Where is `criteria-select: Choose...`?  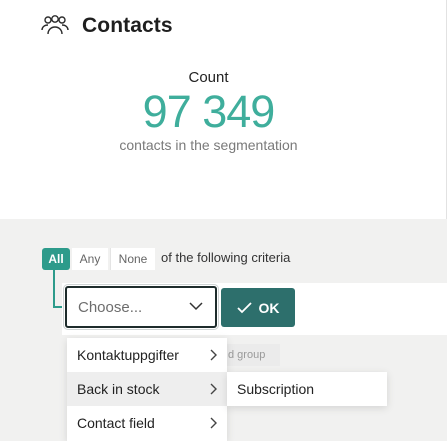 criteria-select: Choose... is located at coordinates (141, 307).